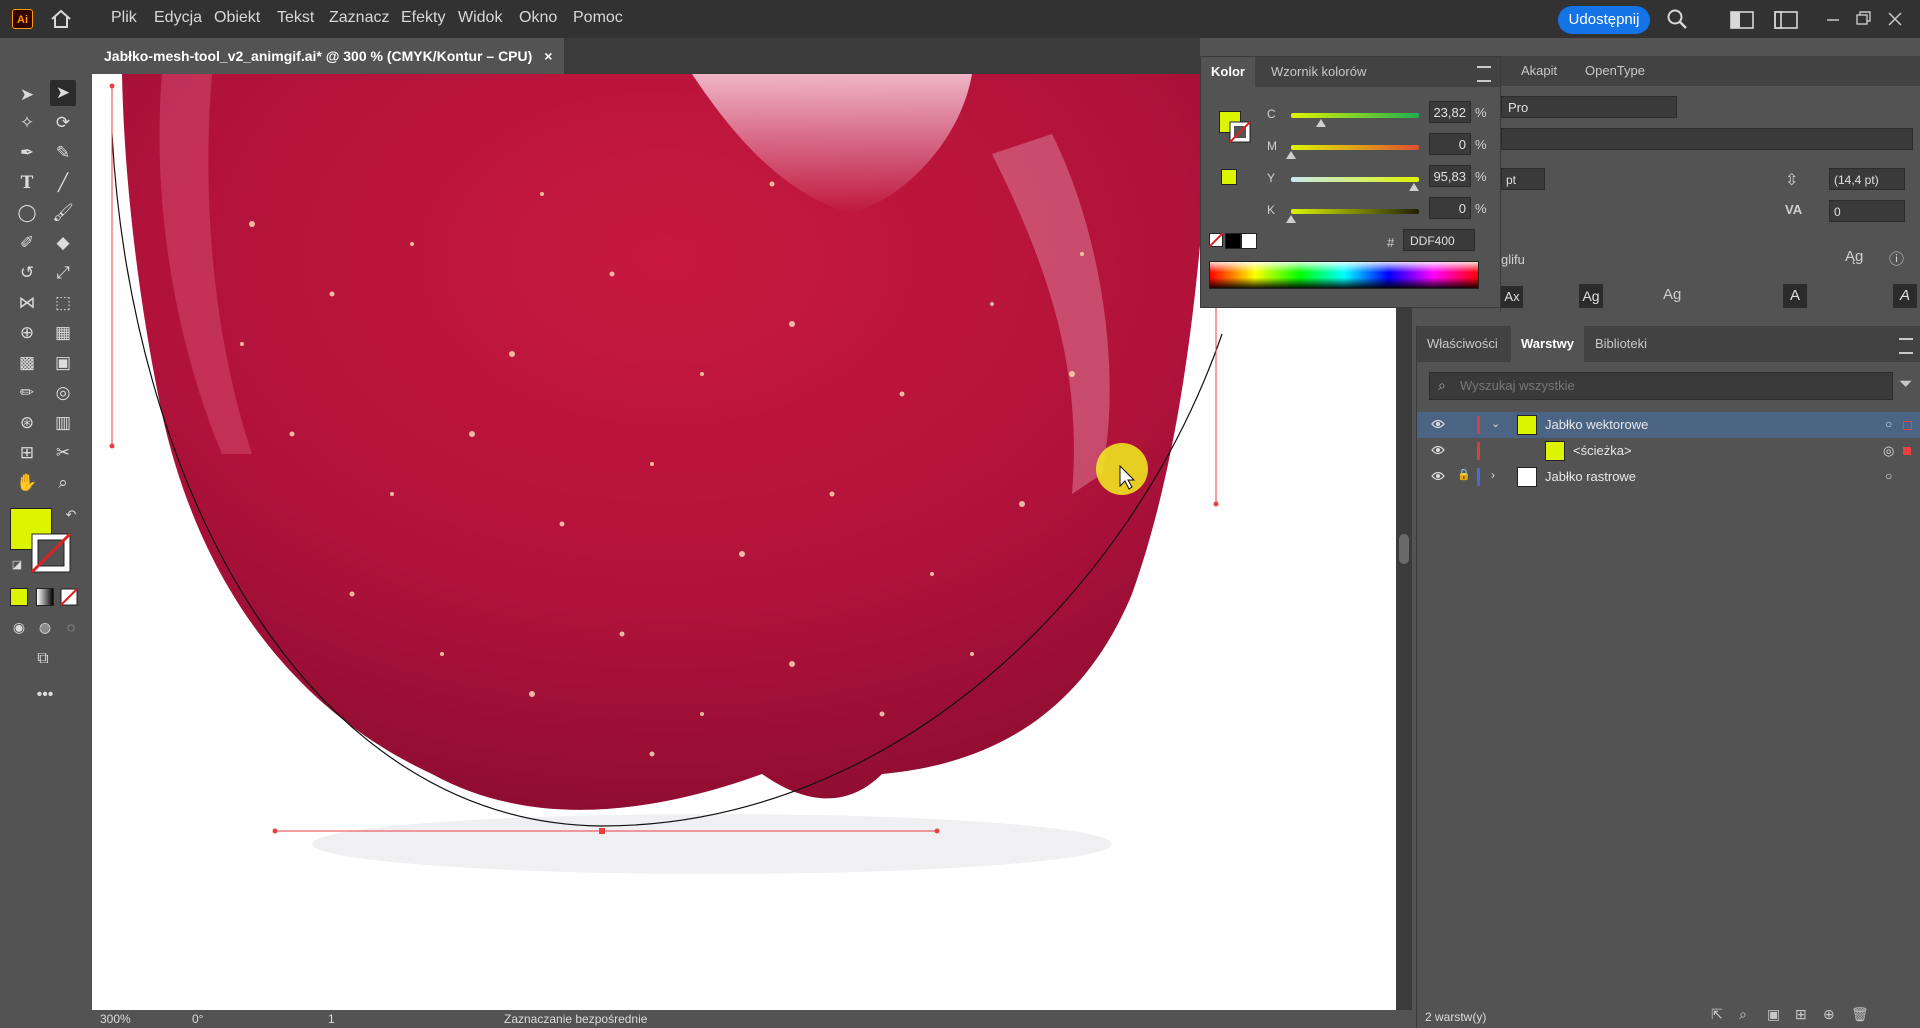 This screenshot has width=1920, height=1028. What do you see at coordinates (27, 273) in the screenshot?
I see `rotate-tool-icon: ↺` at bounding box center [27, 273].